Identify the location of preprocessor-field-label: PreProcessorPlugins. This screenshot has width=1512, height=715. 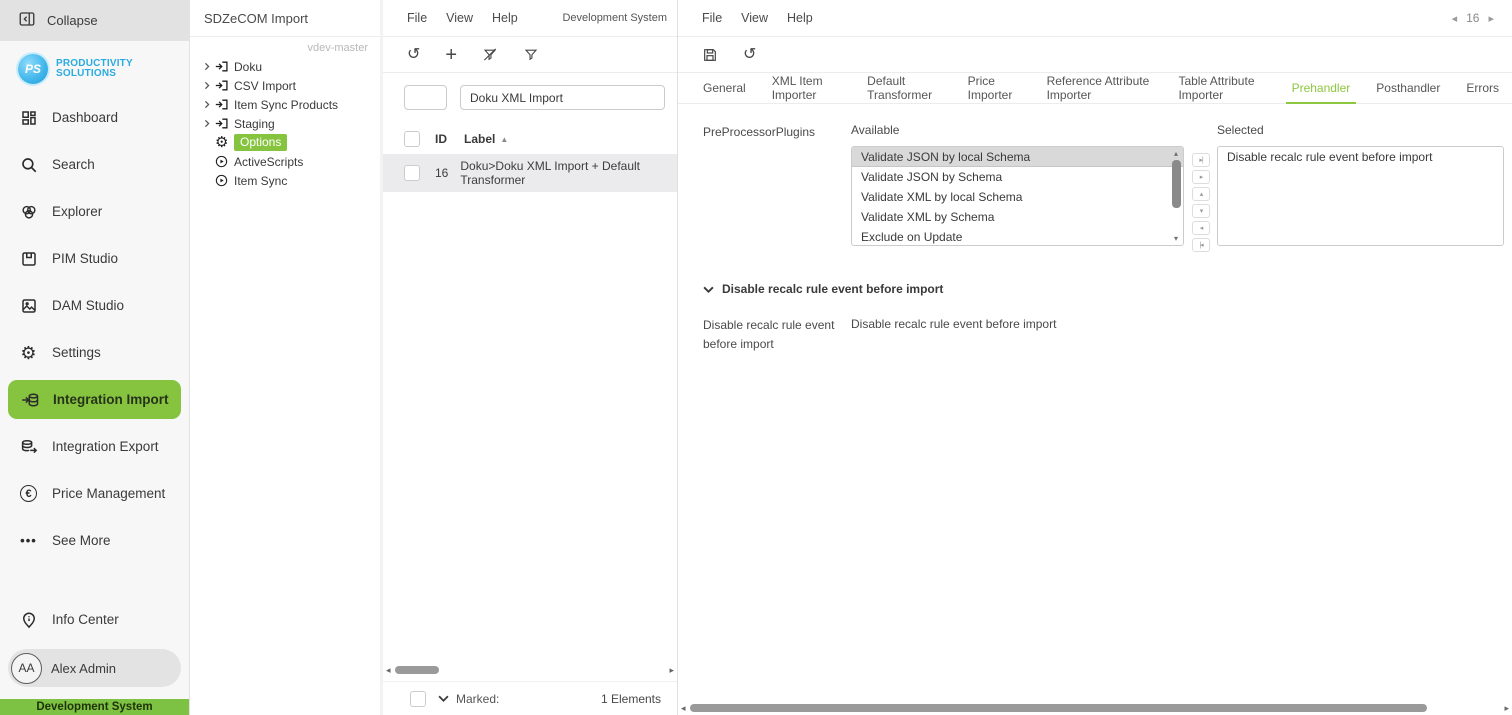
(759, 132).